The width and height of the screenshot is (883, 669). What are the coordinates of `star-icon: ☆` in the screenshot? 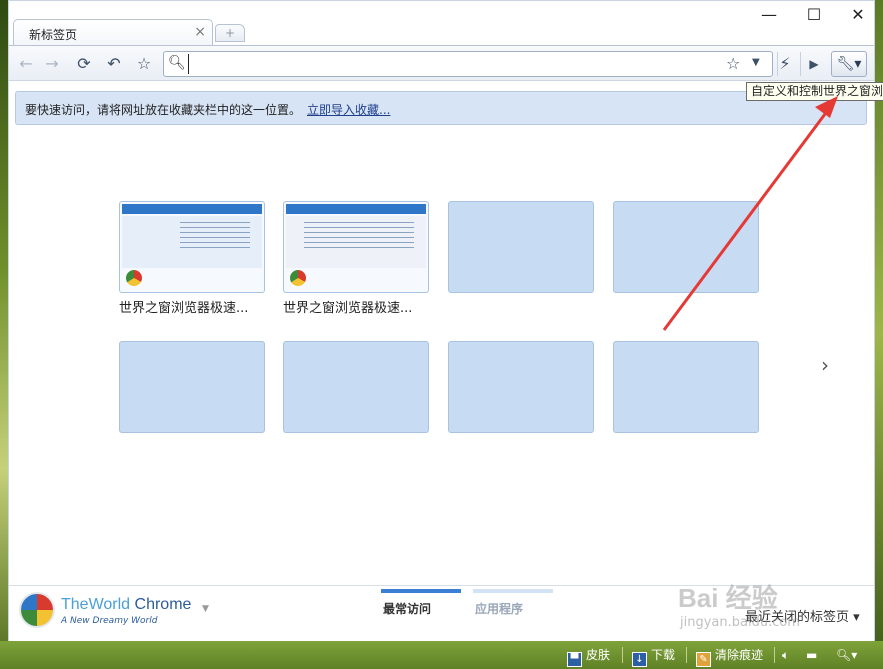 It's located at (733, 63).